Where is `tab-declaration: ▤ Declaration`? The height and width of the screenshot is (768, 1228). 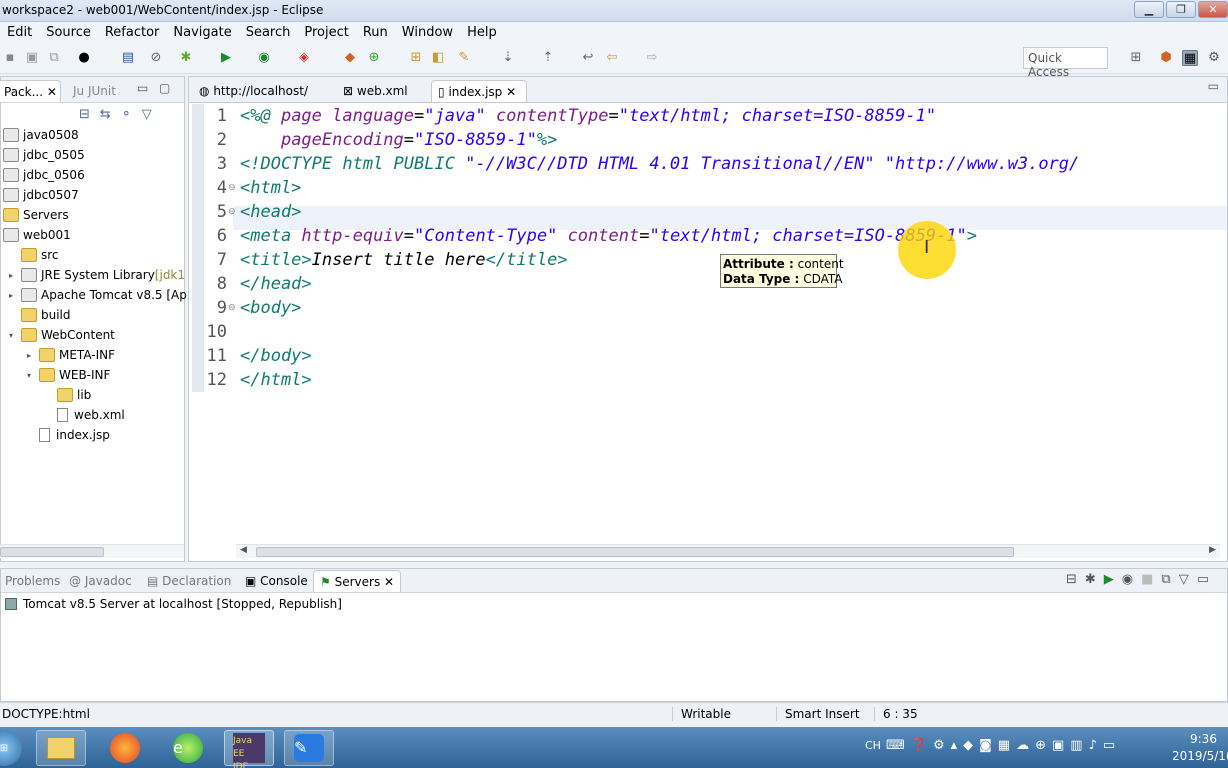 tab-declaration: ▤ Declaration is located at coordinates (189, 581).